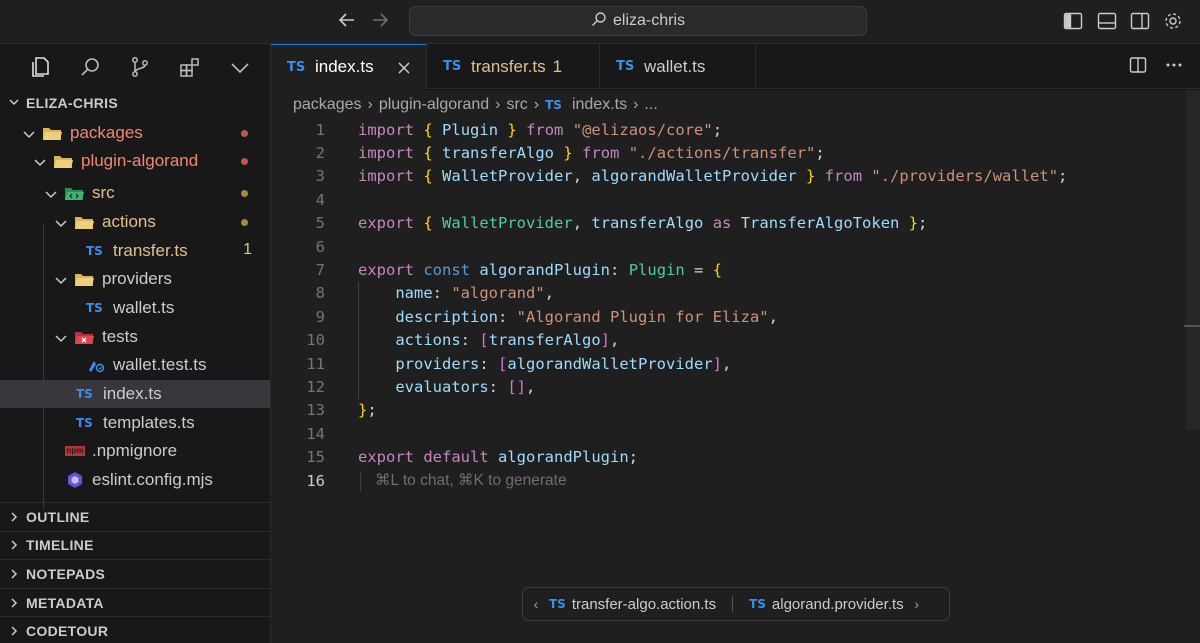 This screenshot has height=643, width=1200. What do you see at coordinates (135, 629) in the screenshot?
I see `pane-codetour: CODETOUR` at bounding box center [135, 629].